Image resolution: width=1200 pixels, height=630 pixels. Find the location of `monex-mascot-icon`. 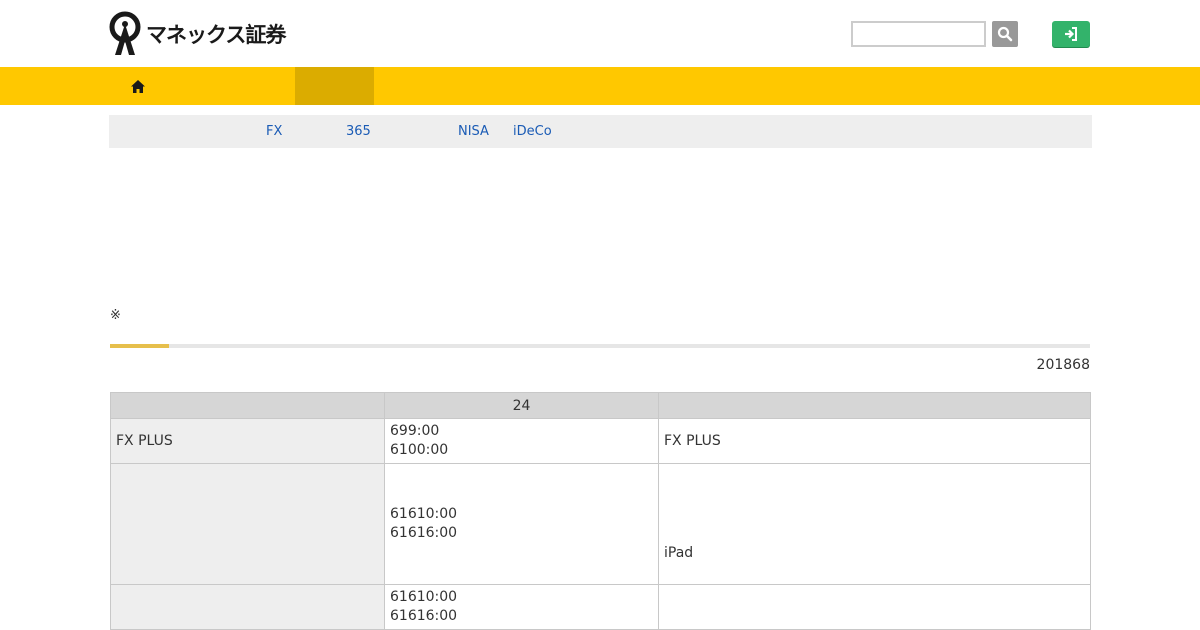

monex-mascot-icon is located at coordinates (125, 33).